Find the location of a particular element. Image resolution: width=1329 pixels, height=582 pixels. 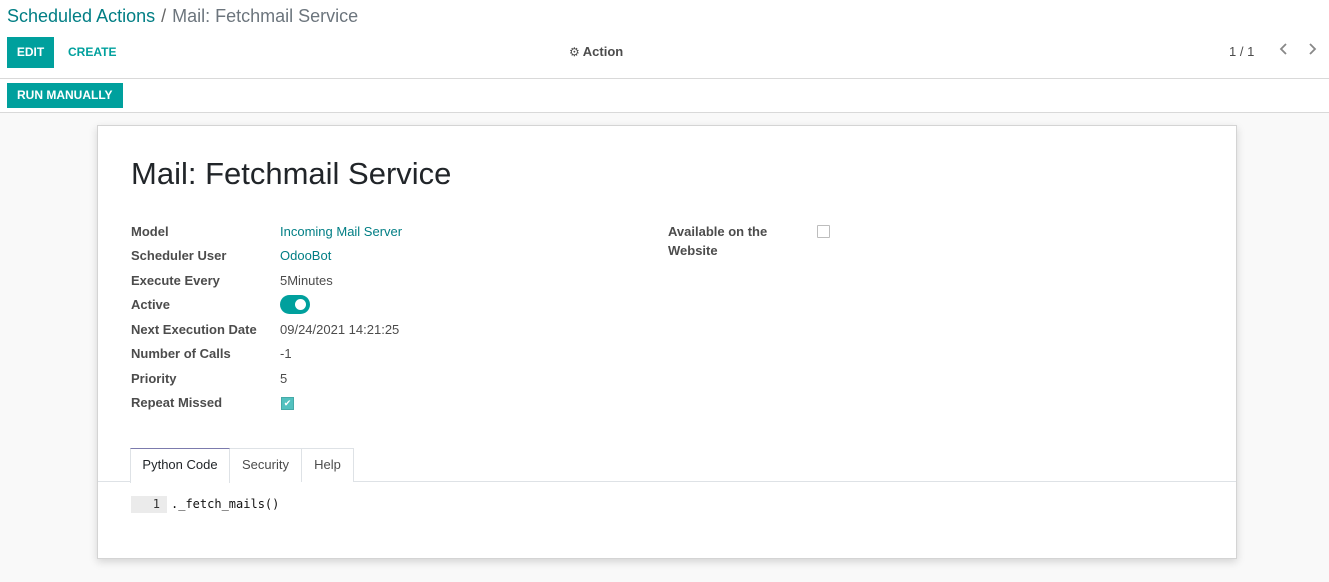

repeat-missed-checkbox: ✔ is located at coordinates (287, 403).